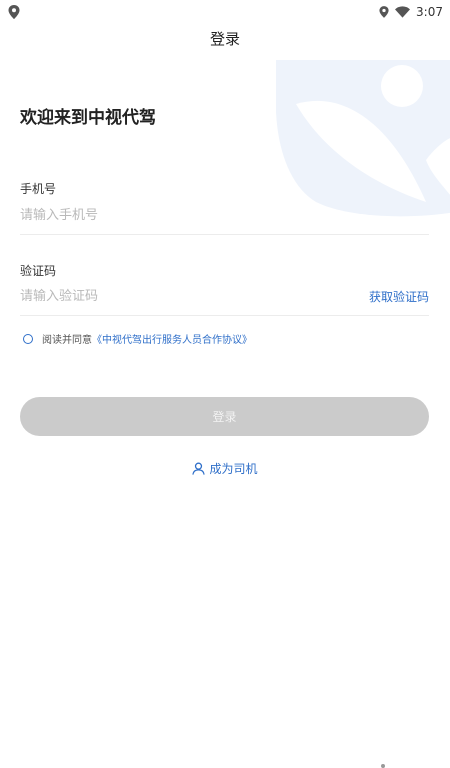 This screenshot has height=768, width=450. What do you see at coordinates (224, 39) in the screenshot?
I see `page-title: 登录` at bounding box center [224, 39].